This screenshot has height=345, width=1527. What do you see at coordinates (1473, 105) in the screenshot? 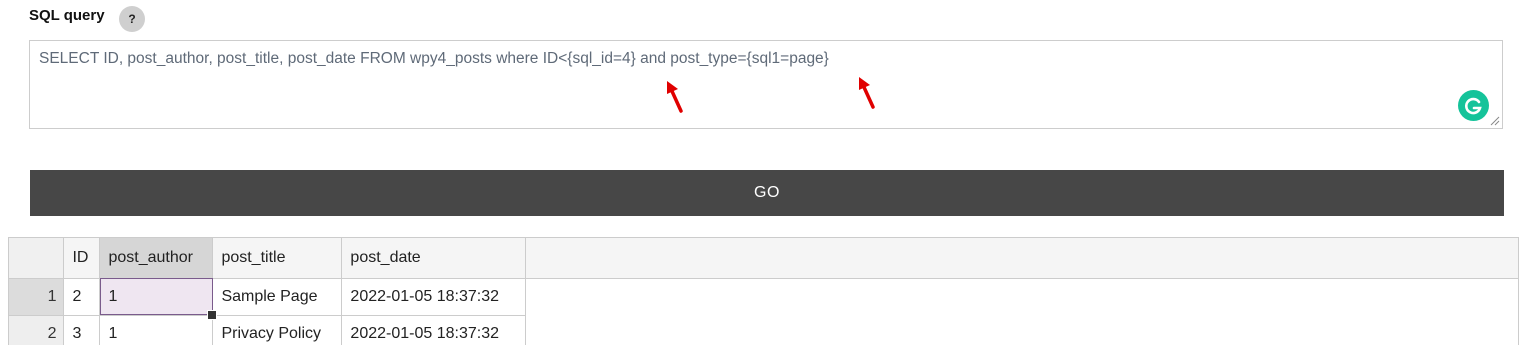
I see `grammarly-icon` at bounding box center [1473, 105].